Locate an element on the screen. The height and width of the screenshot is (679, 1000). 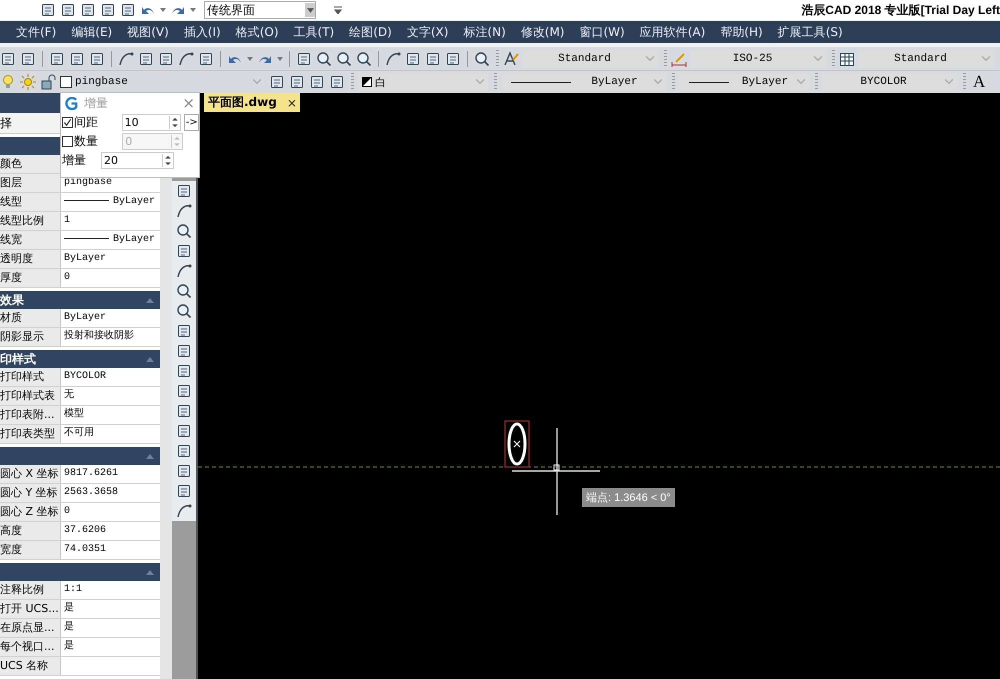
apply-button: -> is located at coordinates (191, 122).